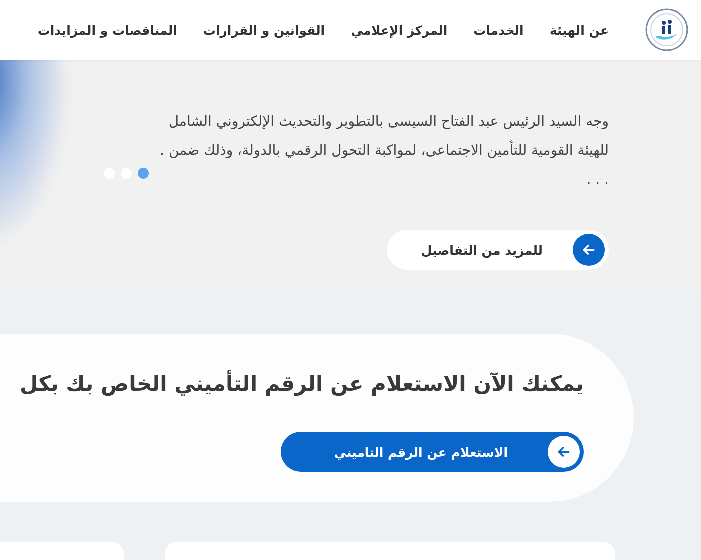 The image size is (701, 560). I want to click on nav-link: المناقصات و المزايدات, so click(108, 30).